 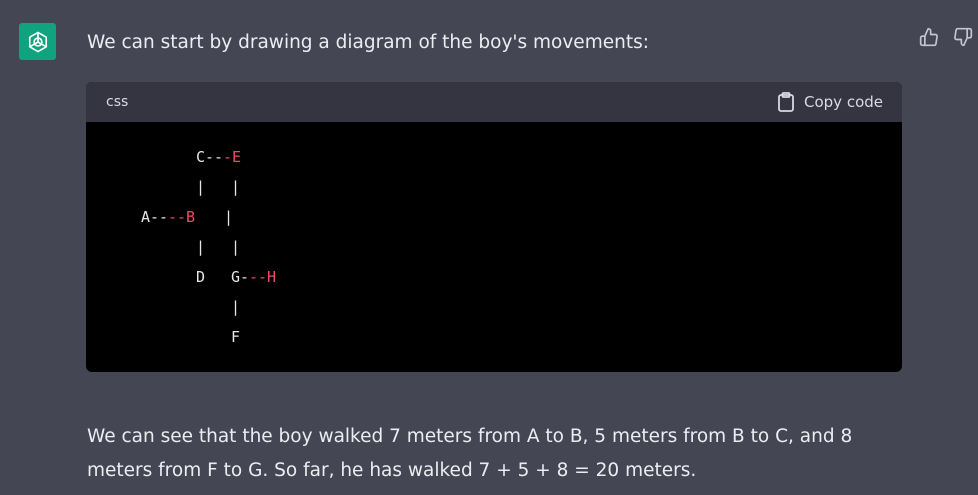 I want to click on diagram-row1-left: C--, so click(x=210, y=157).